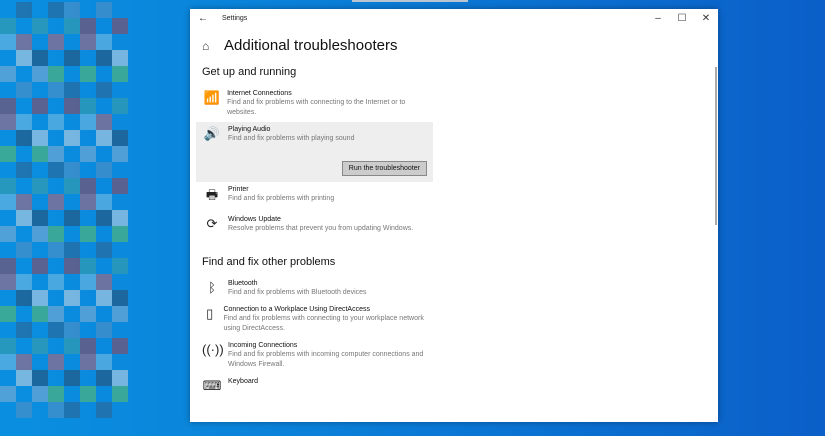 The height and width of the screenshot is (436, 825). Describe the element at coordinates (281, 198) in the screenshot. I see `item-description: Find and fix problems with printing` at that location.